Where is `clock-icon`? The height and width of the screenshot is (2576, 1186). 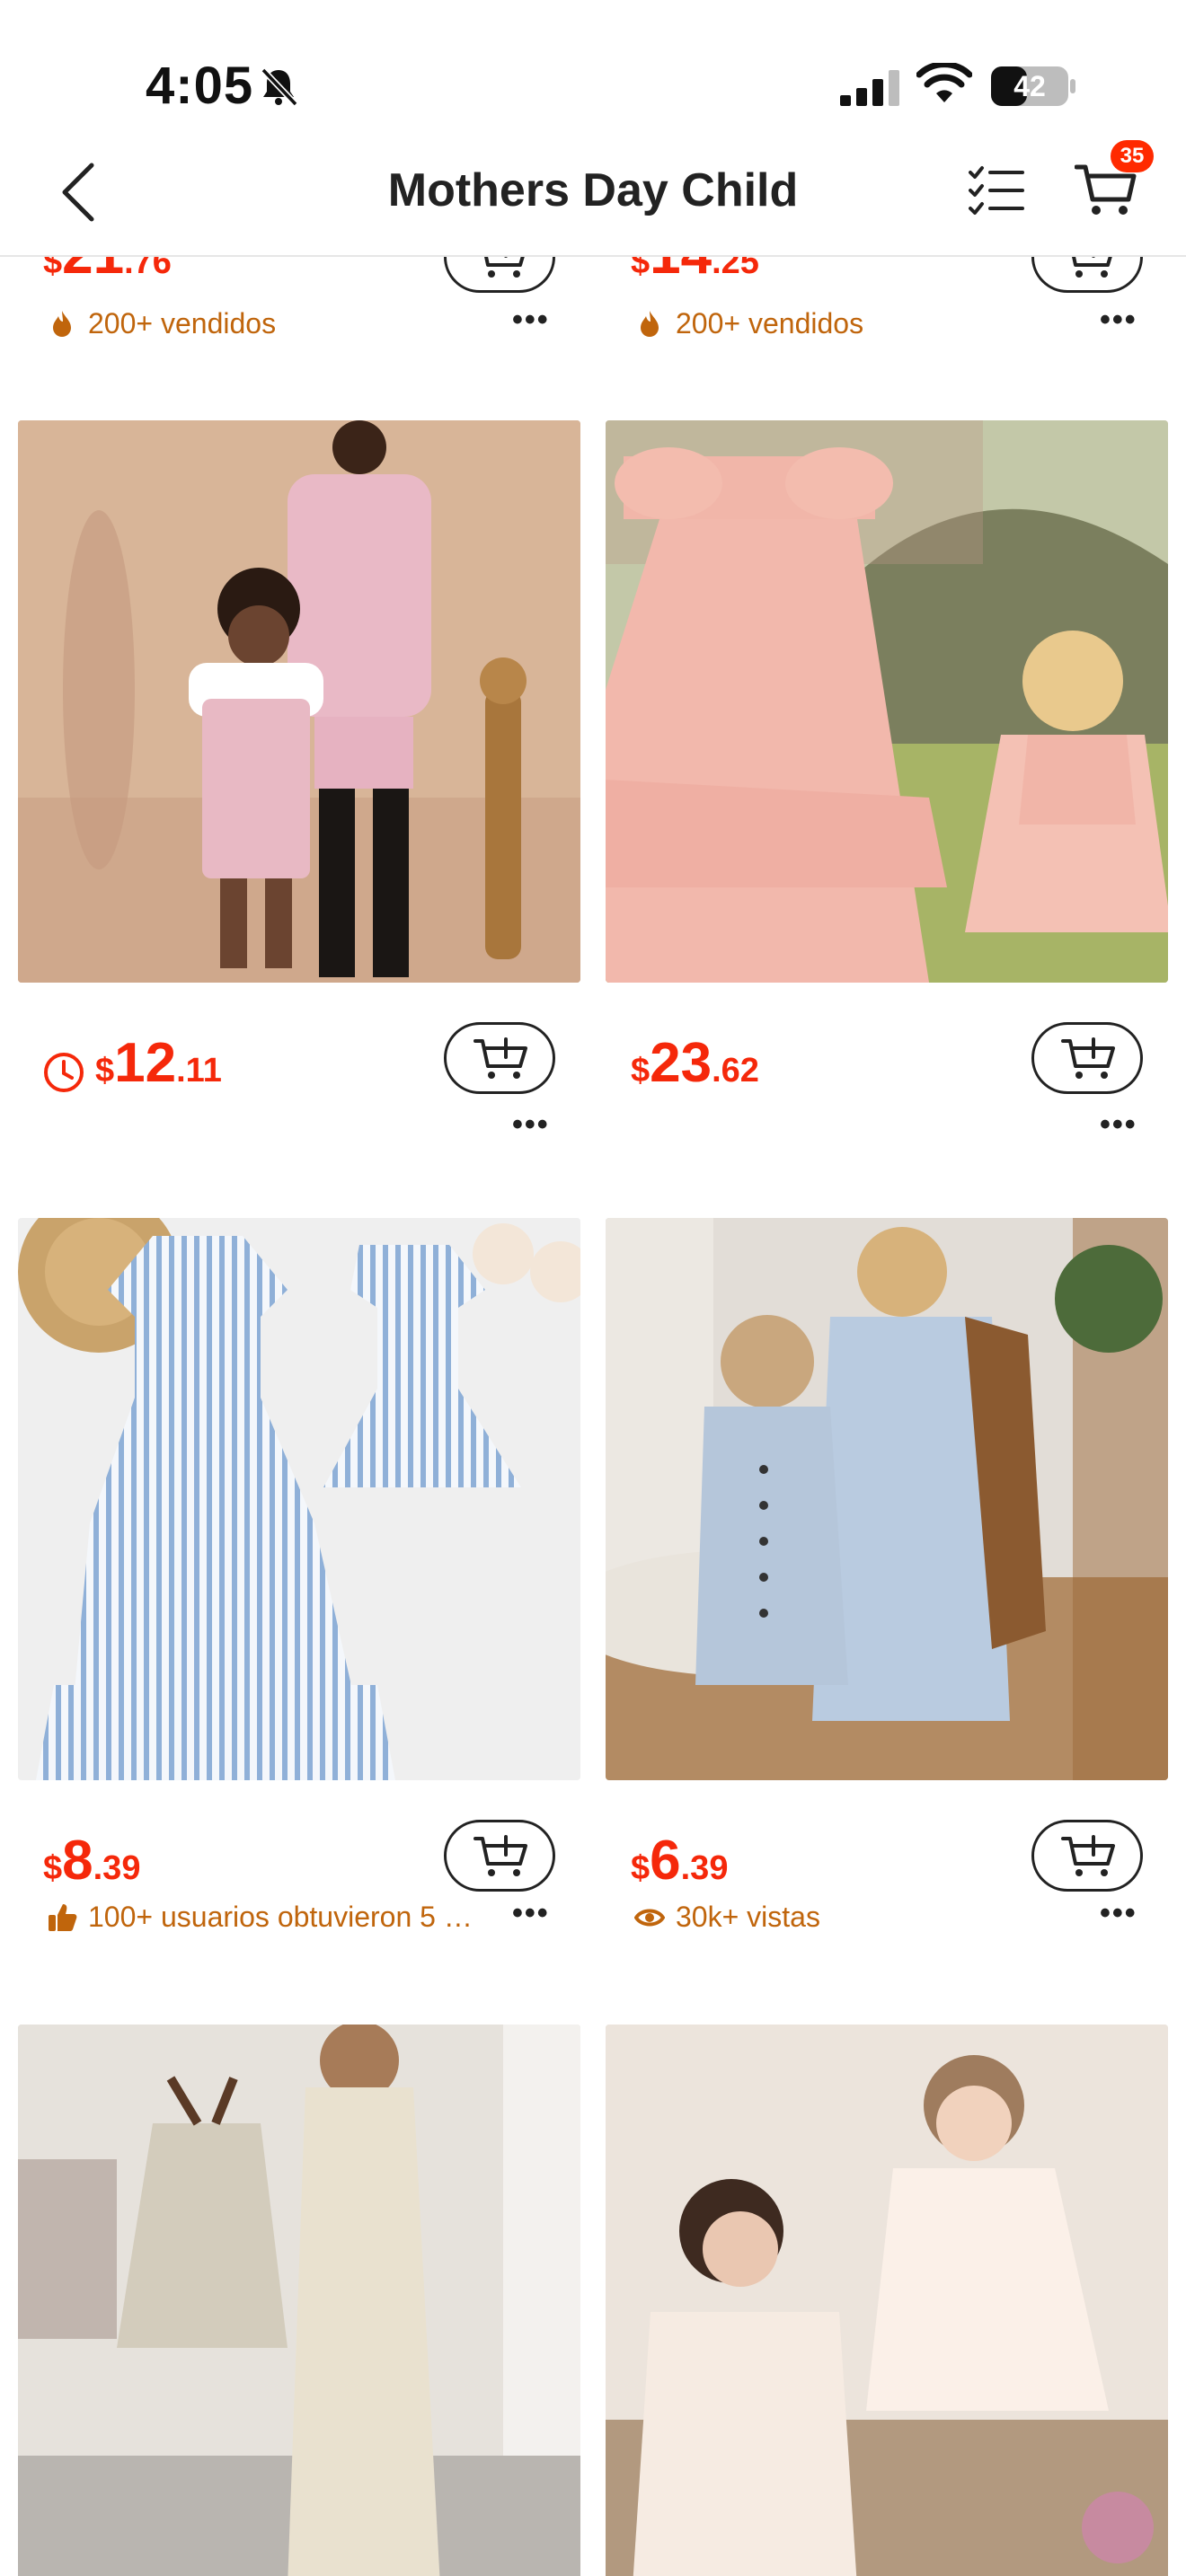 clock-icon is located at coordinates (64, 1072).